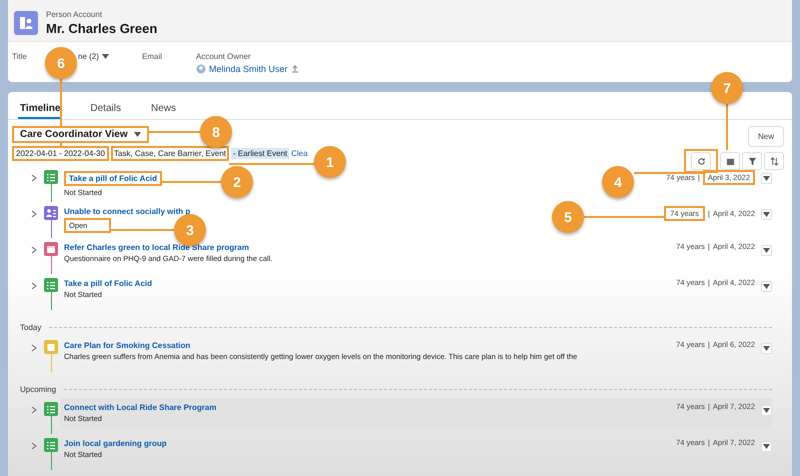  Describe the element at coordinates (127, 345) in the screenshot. I see `item-title-link: Care Plan for Smoking Cessation` at that location.